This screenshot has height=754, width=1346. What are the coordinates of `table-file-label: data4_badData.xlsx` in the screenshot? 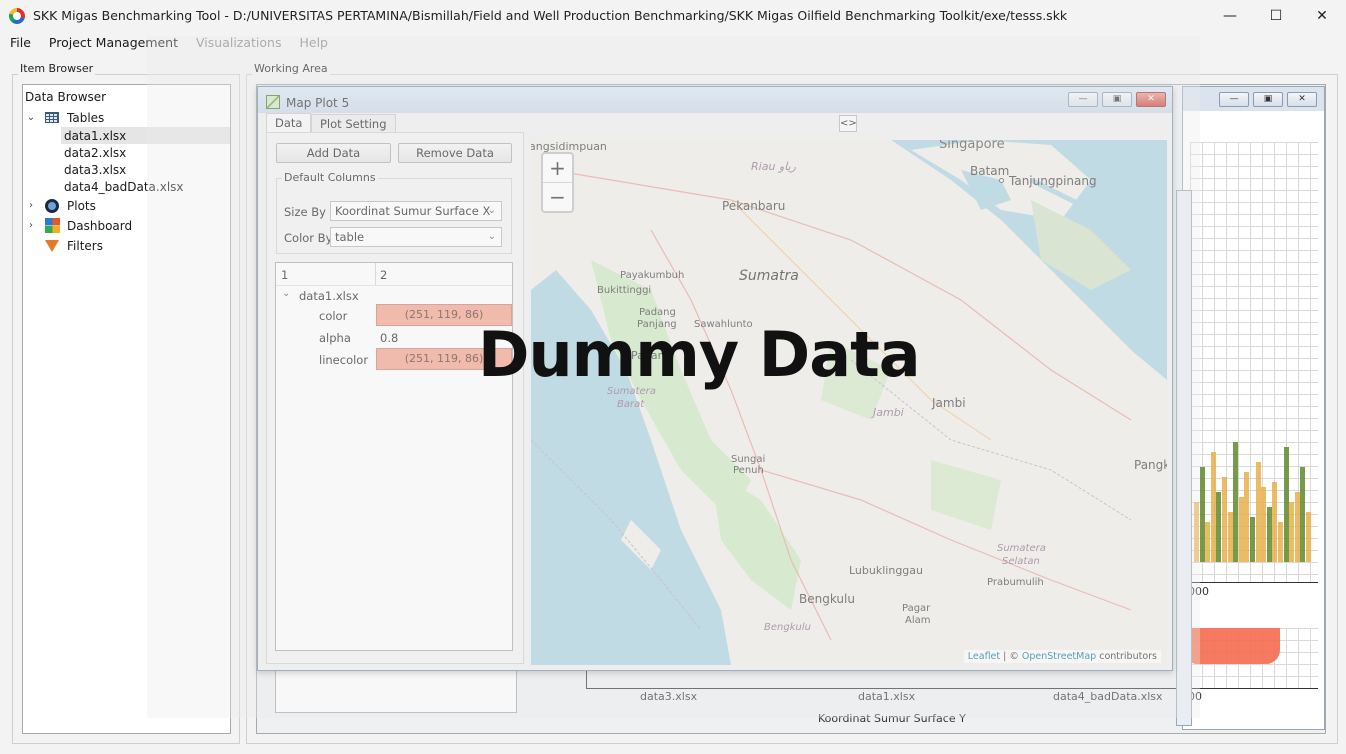 It's located at (124, 186).